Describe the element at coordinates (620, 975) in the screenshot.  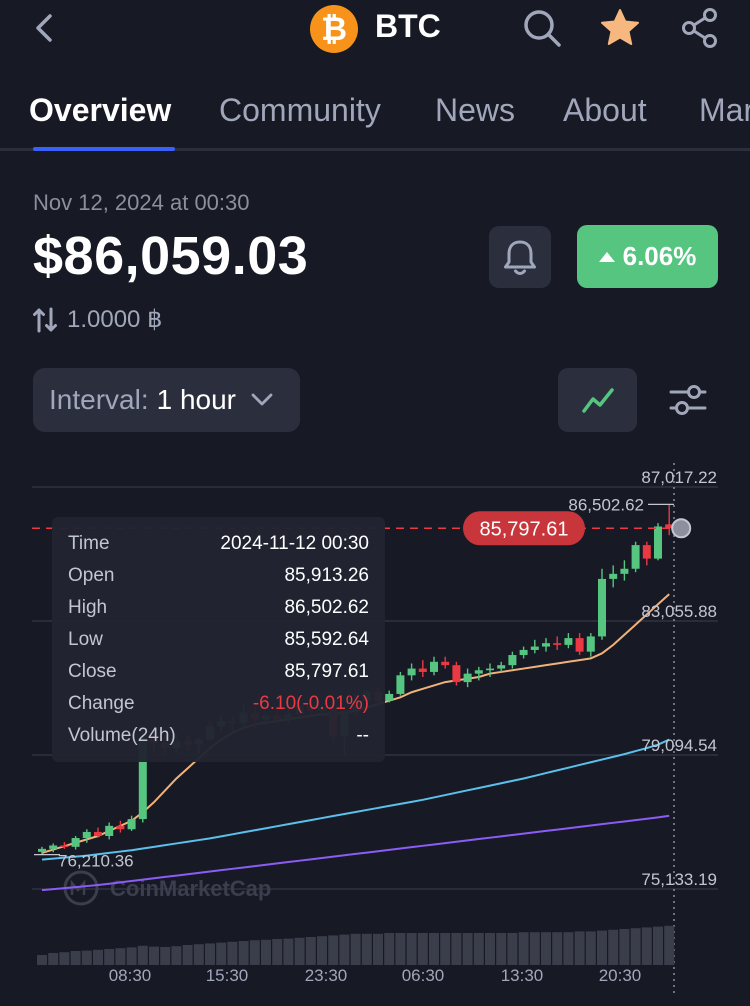
I see `x-tick-label: 20:30` at that location.